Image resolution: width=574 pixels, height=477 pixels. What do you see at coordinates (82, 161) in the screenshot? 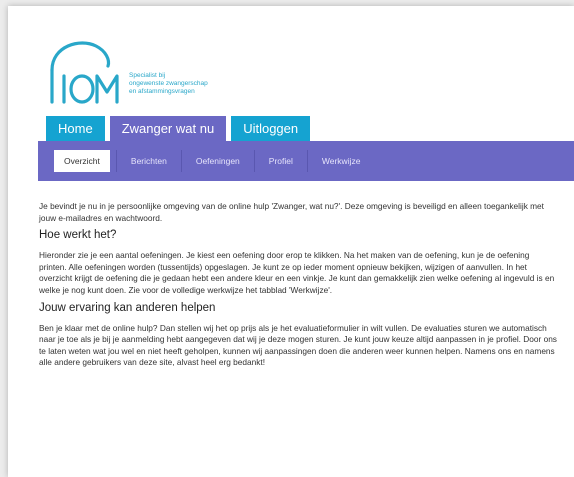
I see `subnav-item-overzicht: Overzicht` at bounding box center [82, 161].